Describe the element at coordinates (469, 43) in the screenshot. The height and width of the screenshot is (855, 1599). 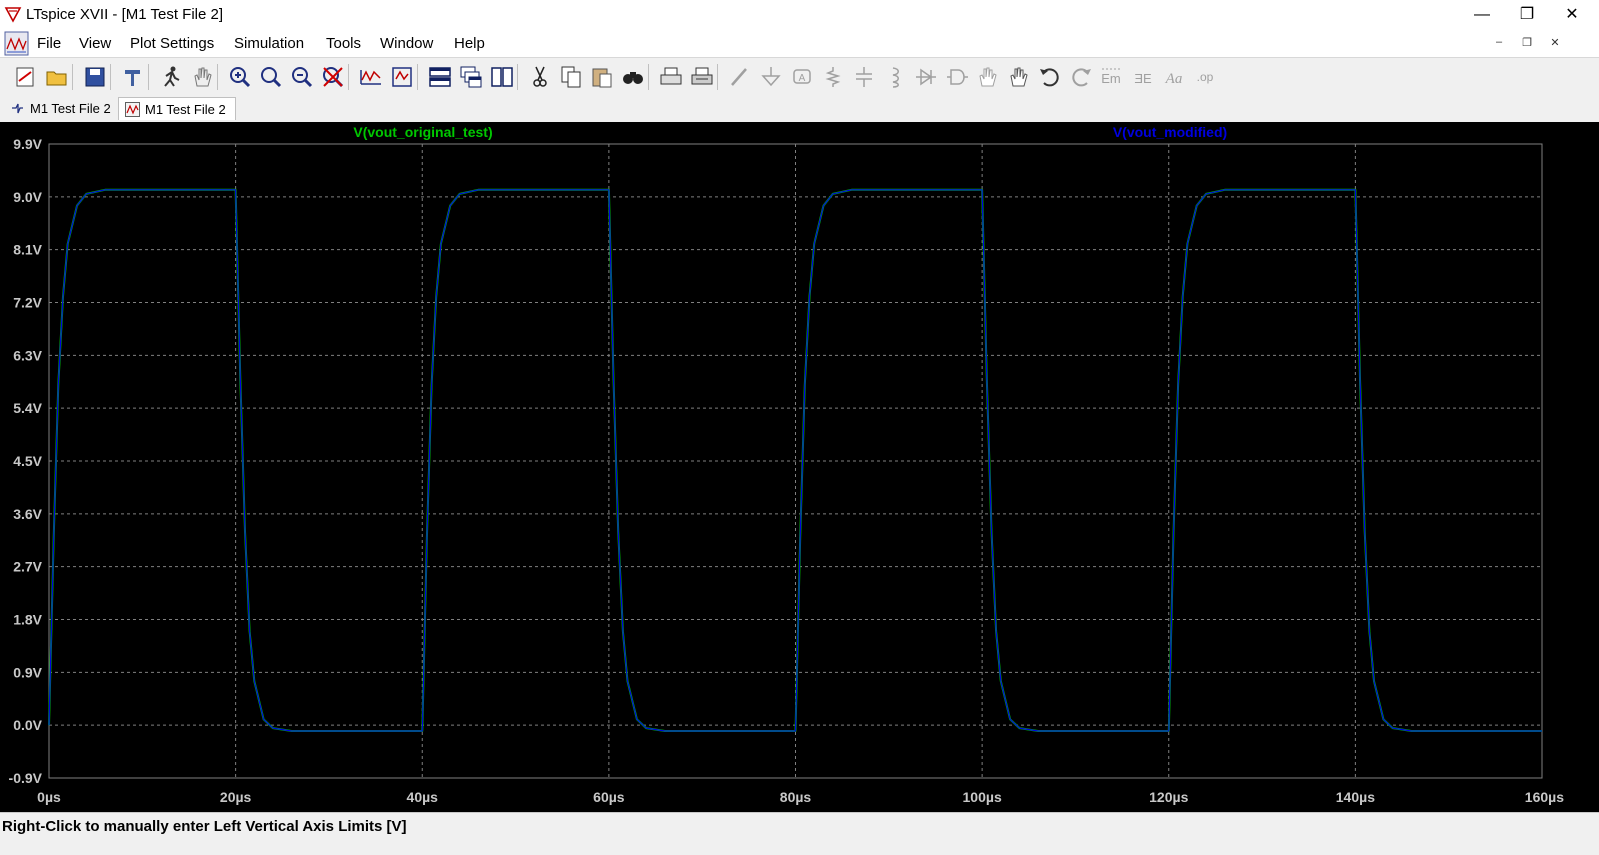
I see `menu-help: Help` at that location.